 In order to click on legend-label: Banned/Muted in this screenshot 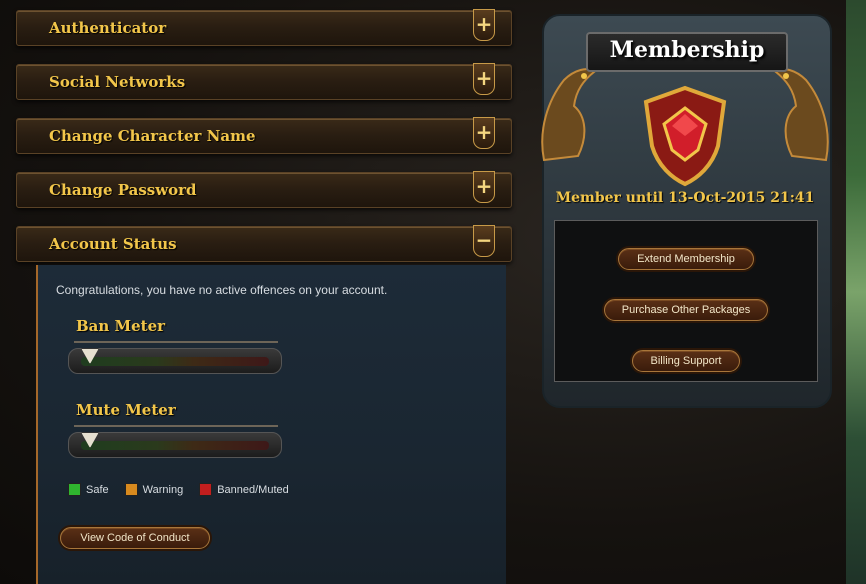, I will do `click(253, 489)`.